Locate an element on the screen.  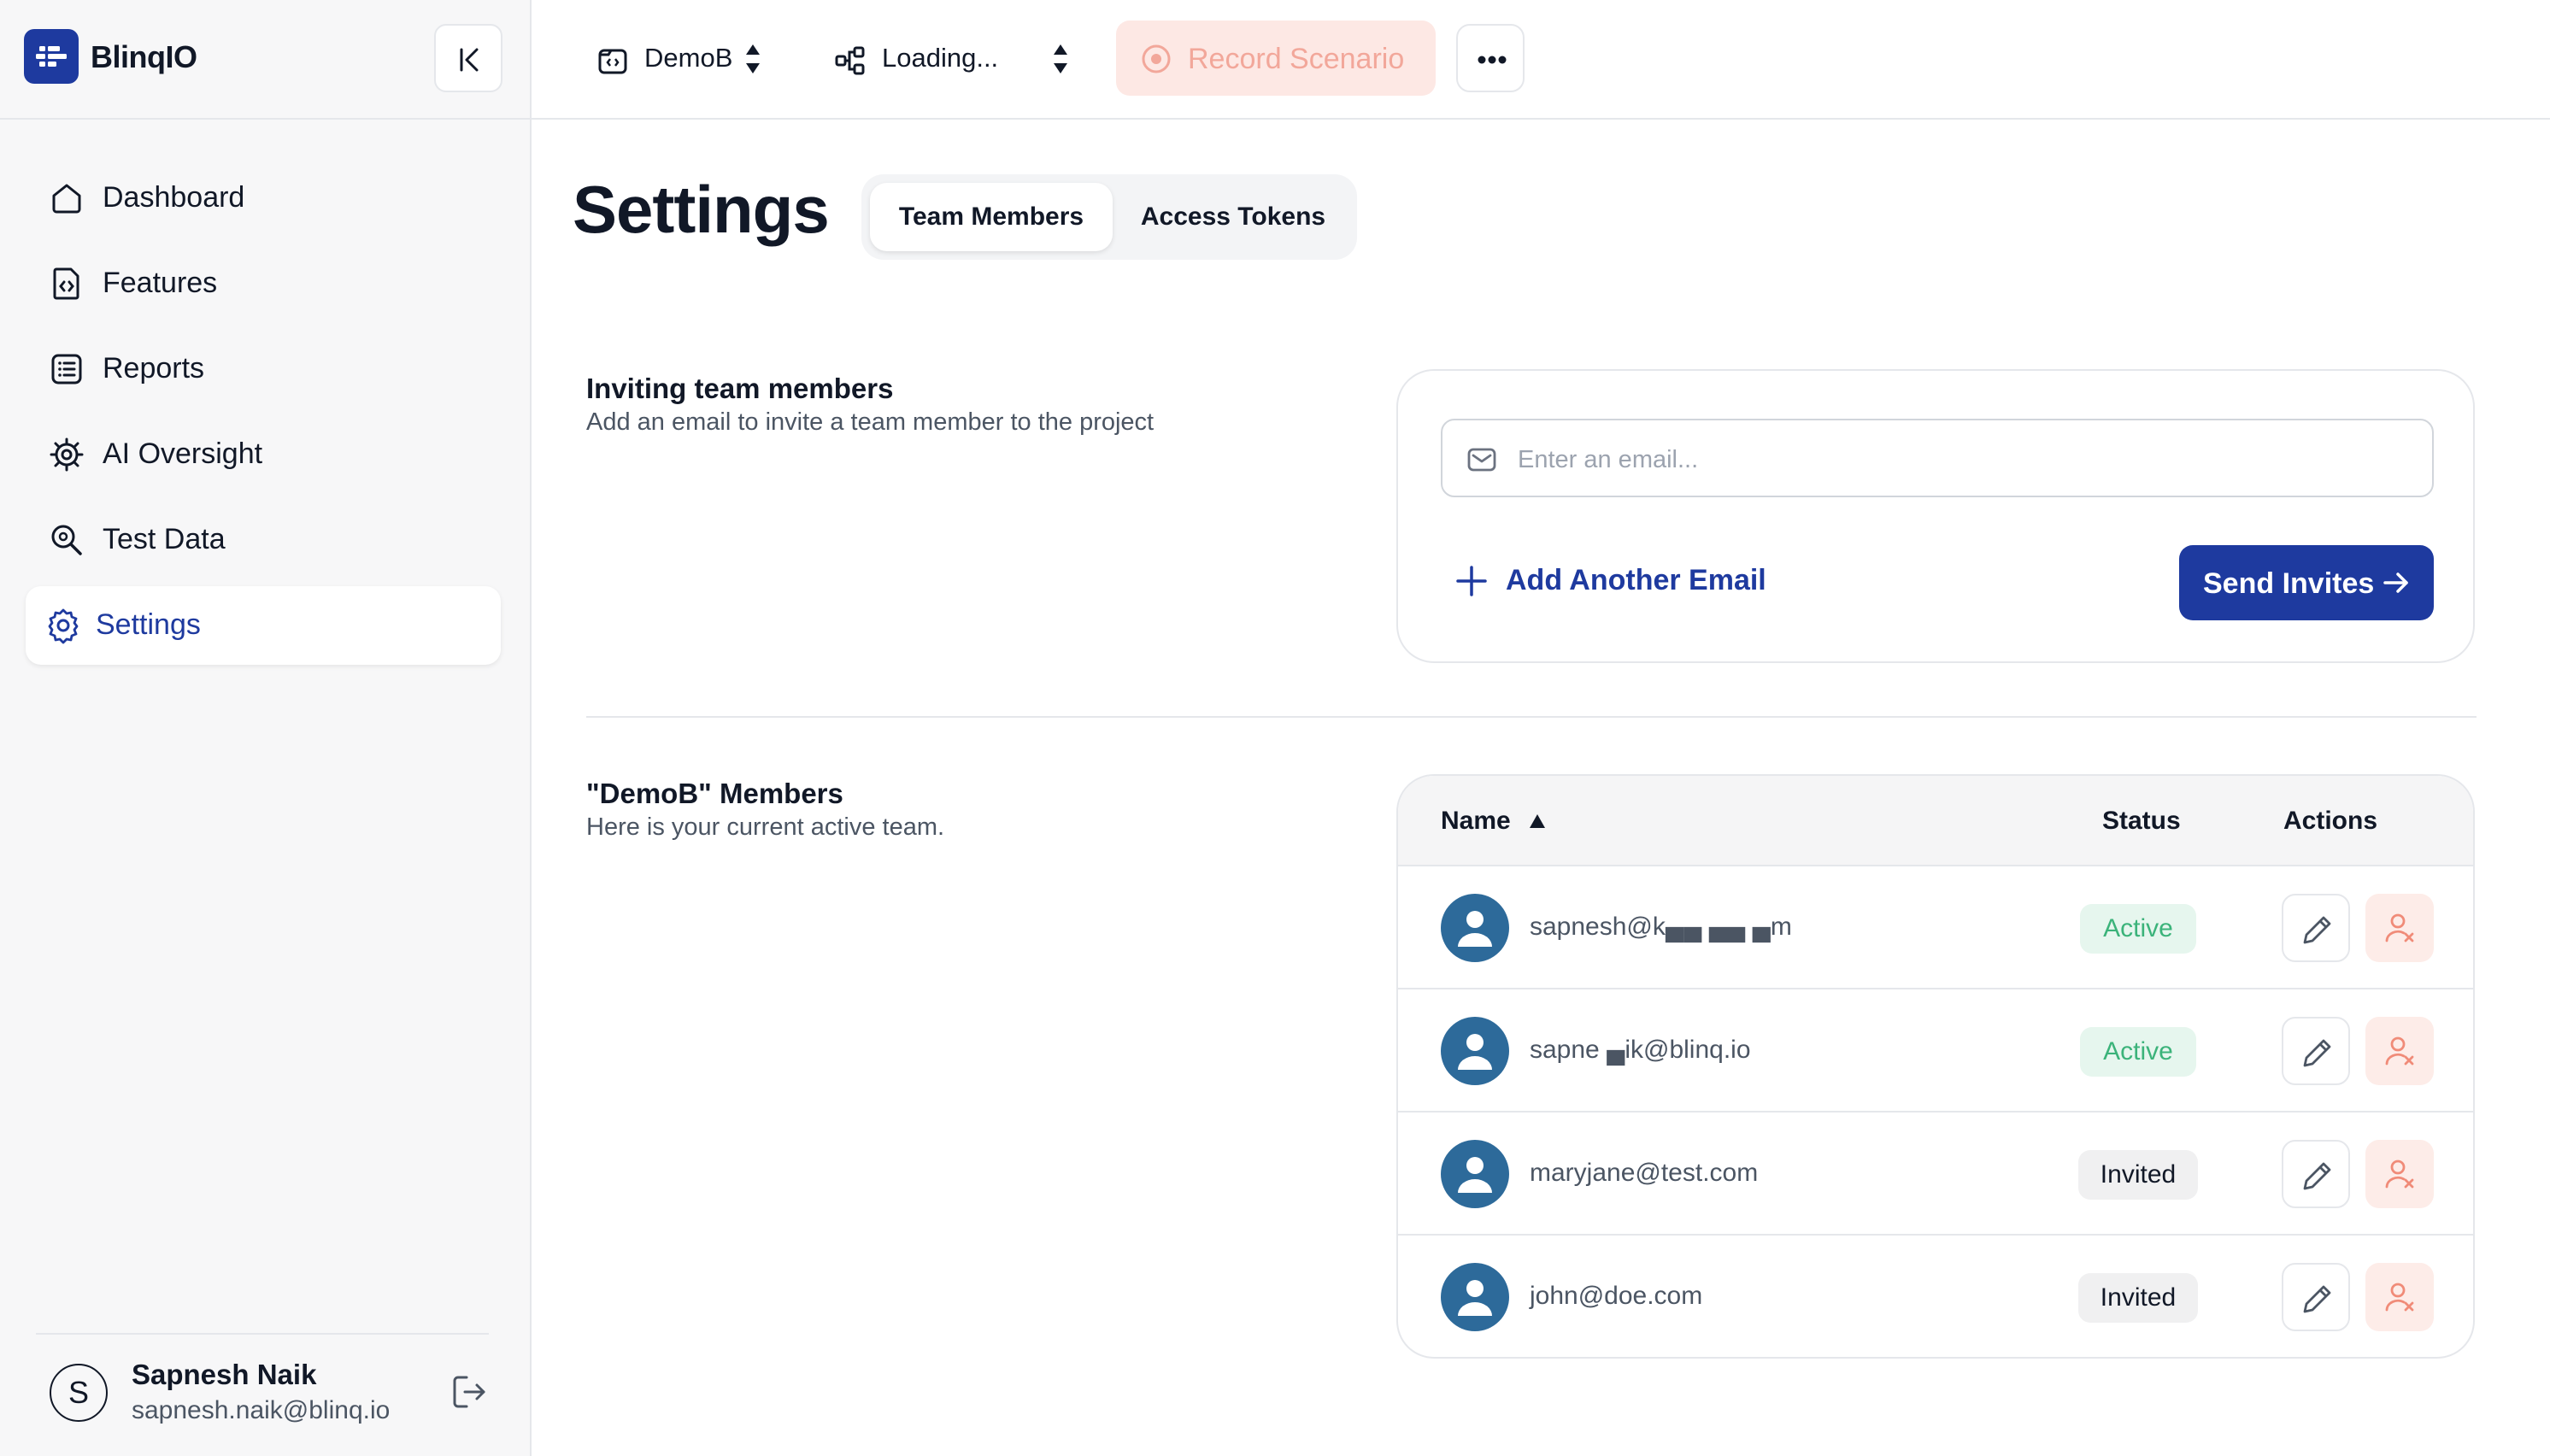
sidebar-item-reports: Reports is located at coordinates (263, 369).